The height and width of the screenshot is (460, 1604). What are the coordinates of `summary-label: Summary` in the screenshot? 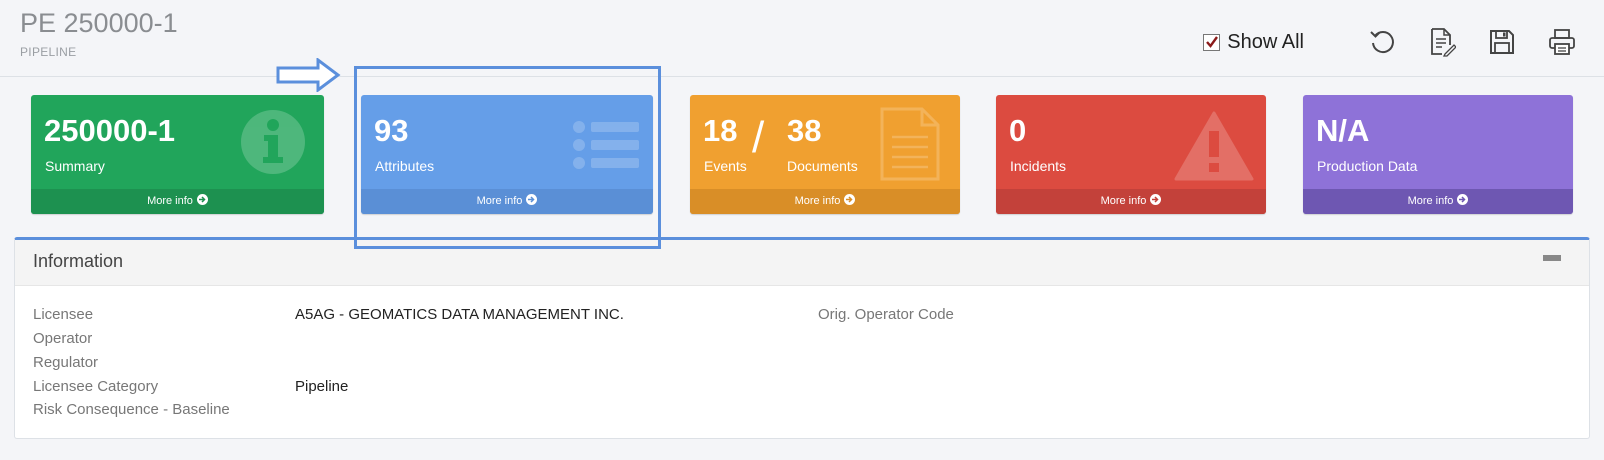 It's located at (75, 166).